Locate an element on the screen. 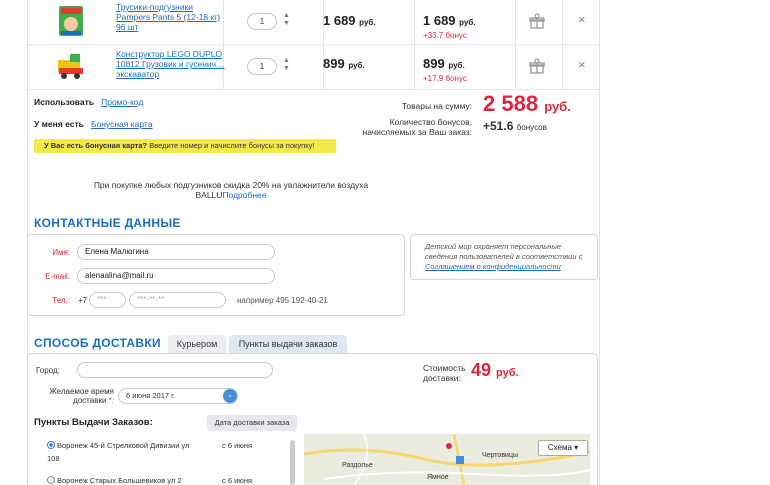  bonus-have-label: У меня есть is located at coordinates (59, 124).